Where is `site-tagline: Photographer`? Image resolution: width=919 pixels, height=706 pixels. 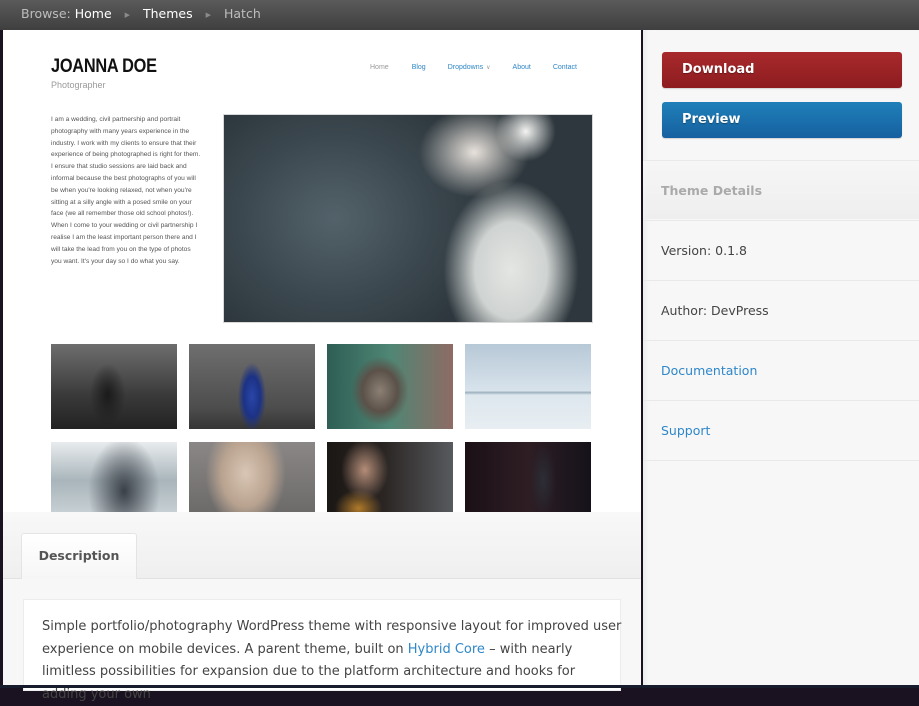 site-tagline: Photographer is located at coordinates (78, 85).